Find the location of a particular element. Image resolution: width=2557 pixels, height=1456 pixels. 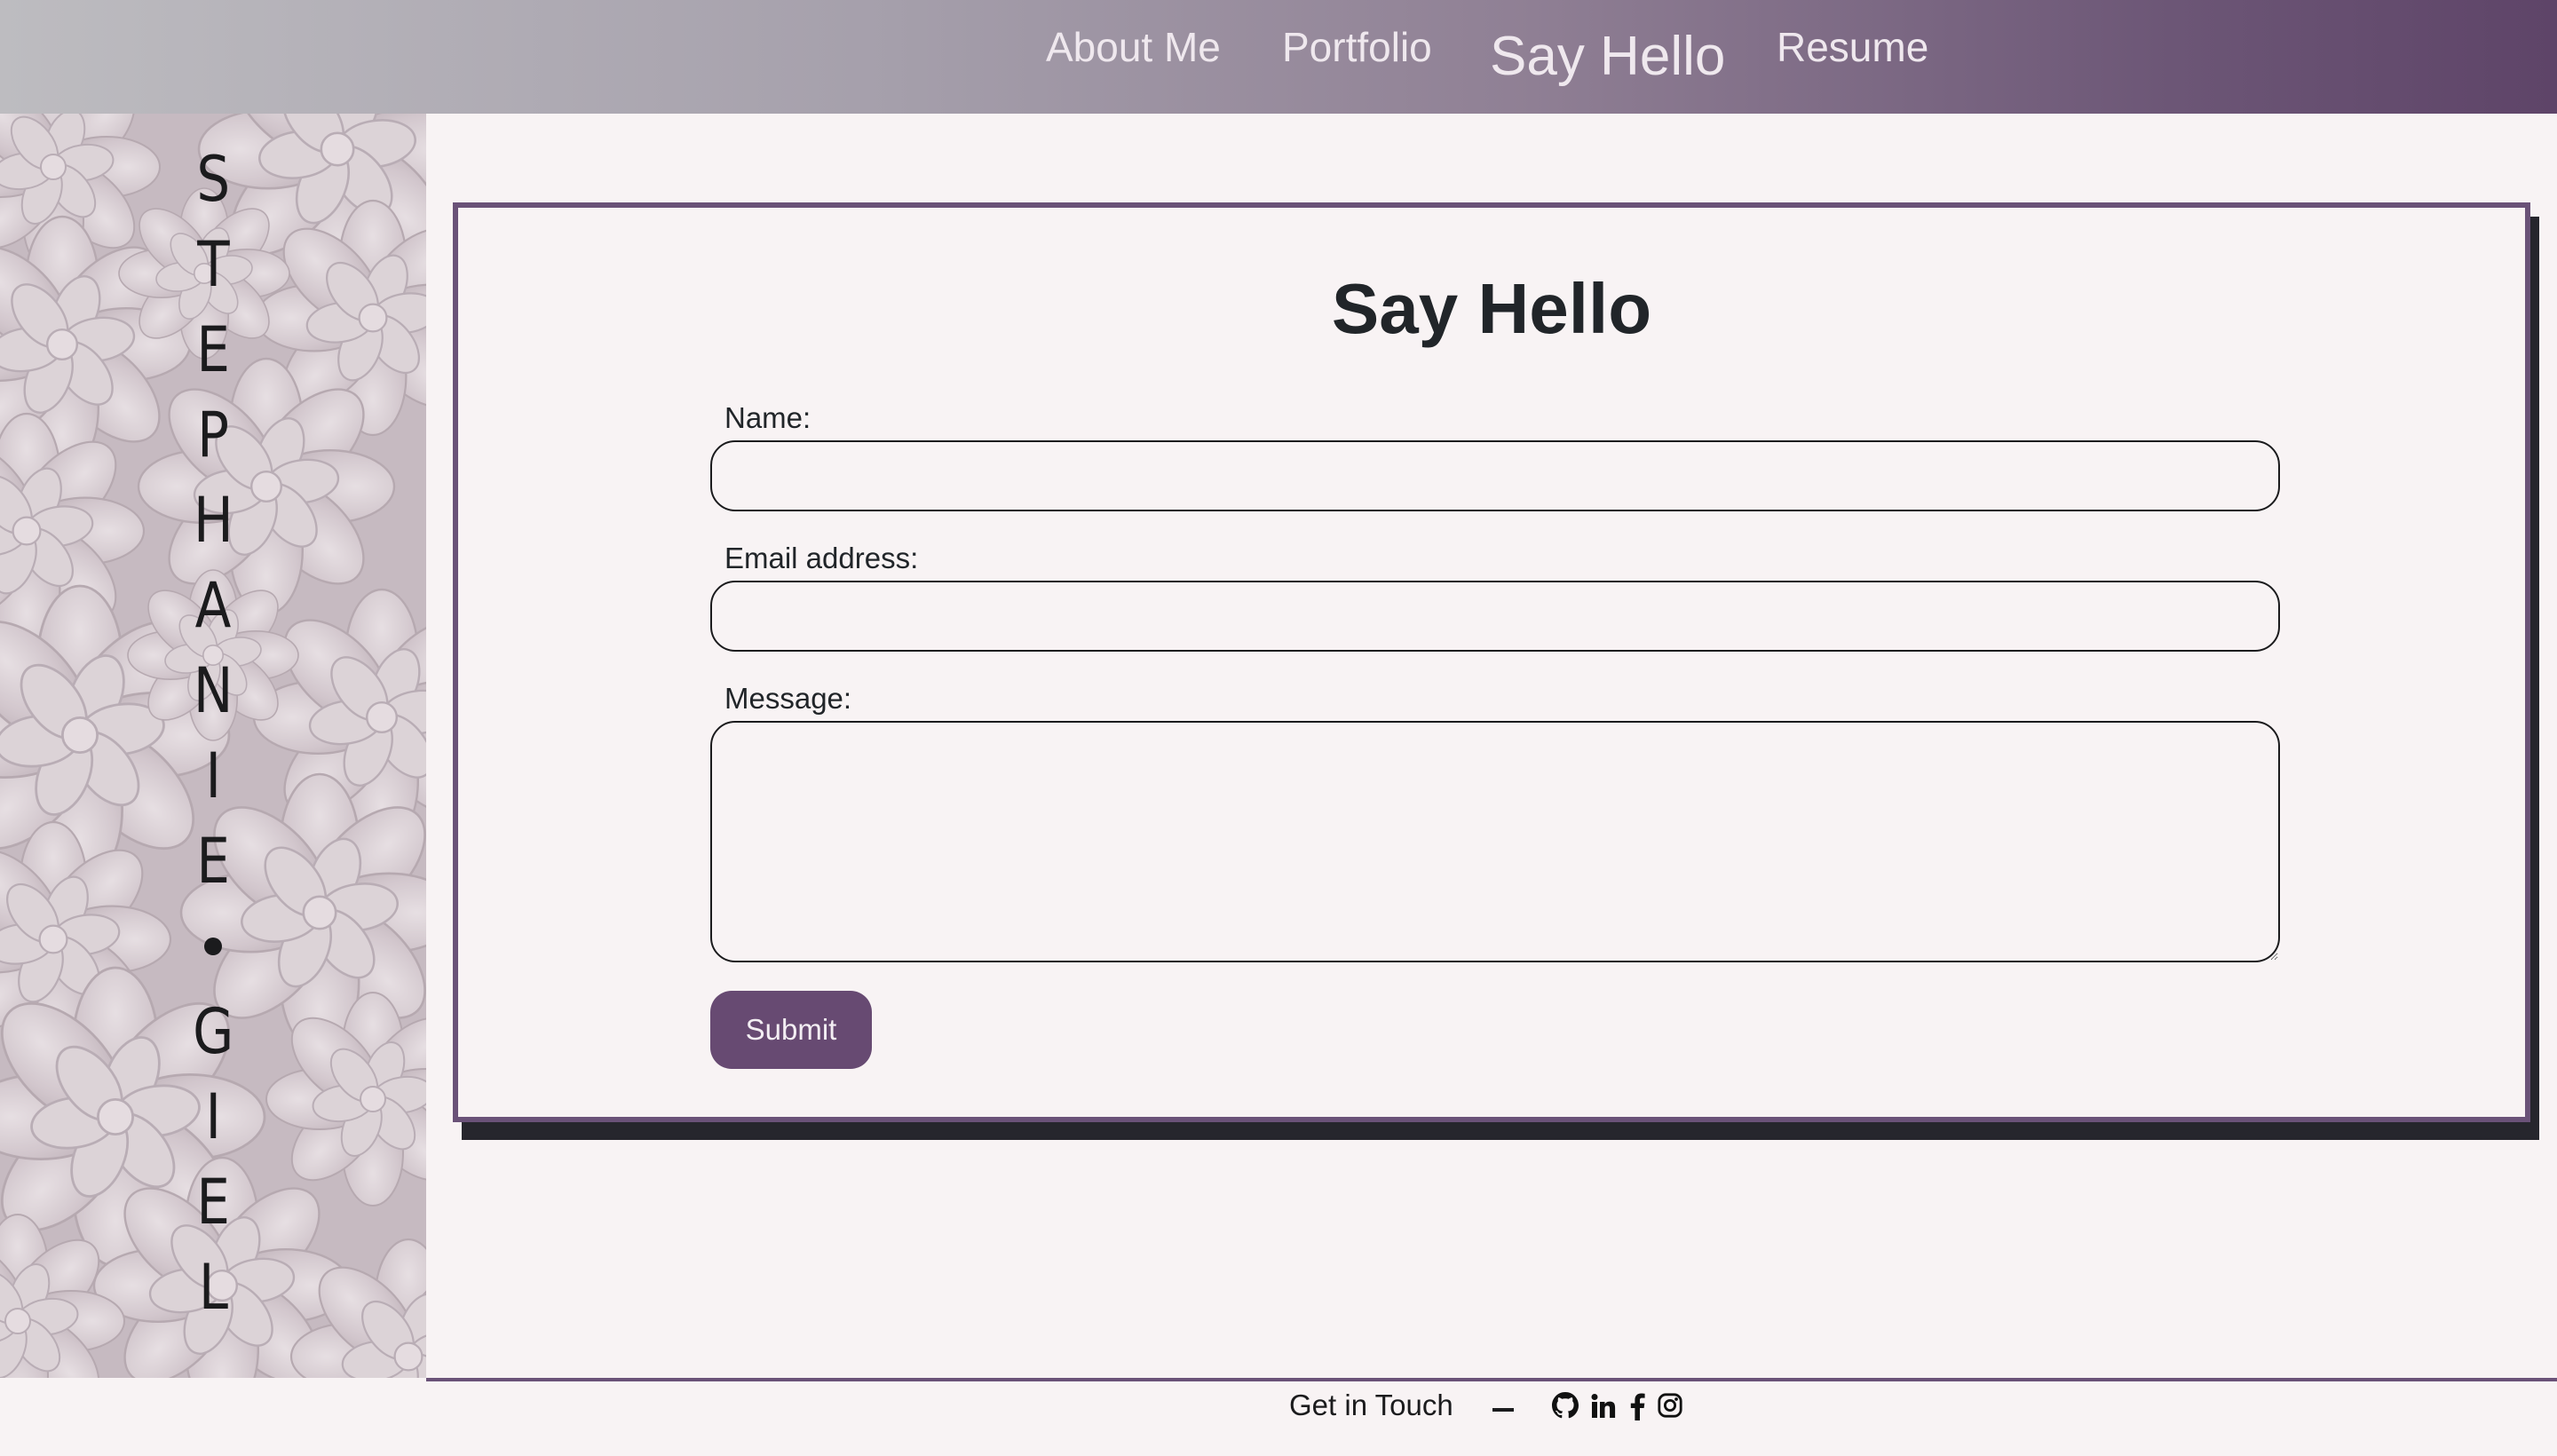

message-textarea is located at coordinates (1495, 841).